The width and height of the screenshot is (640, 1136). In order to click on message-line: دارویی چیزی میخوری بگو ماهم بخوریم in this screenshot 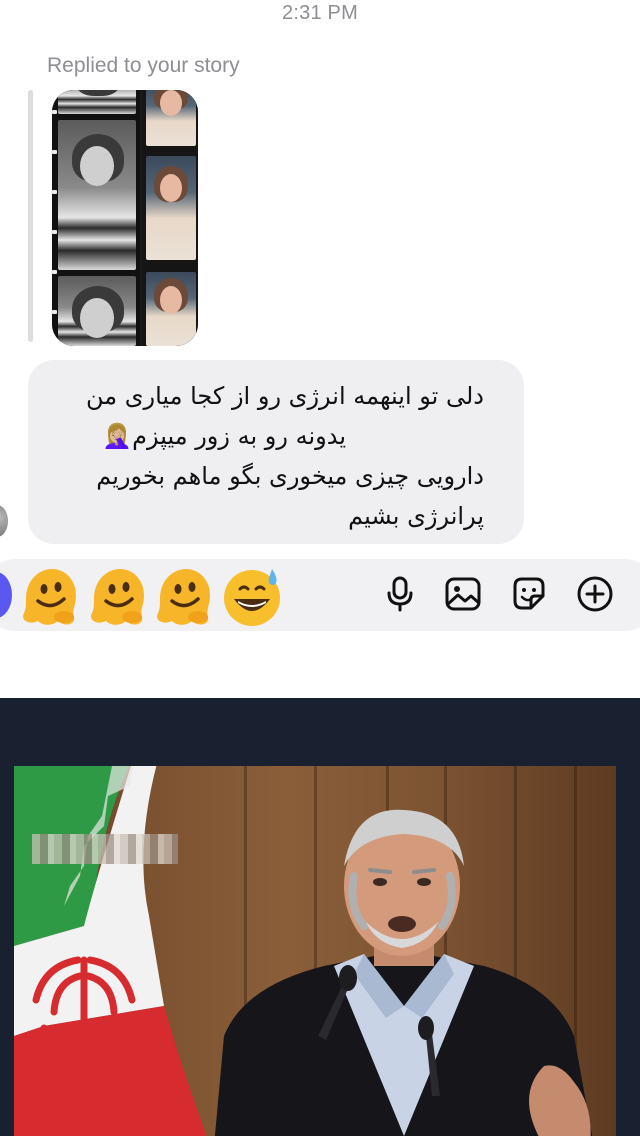, I will do `click(290, 476)`.